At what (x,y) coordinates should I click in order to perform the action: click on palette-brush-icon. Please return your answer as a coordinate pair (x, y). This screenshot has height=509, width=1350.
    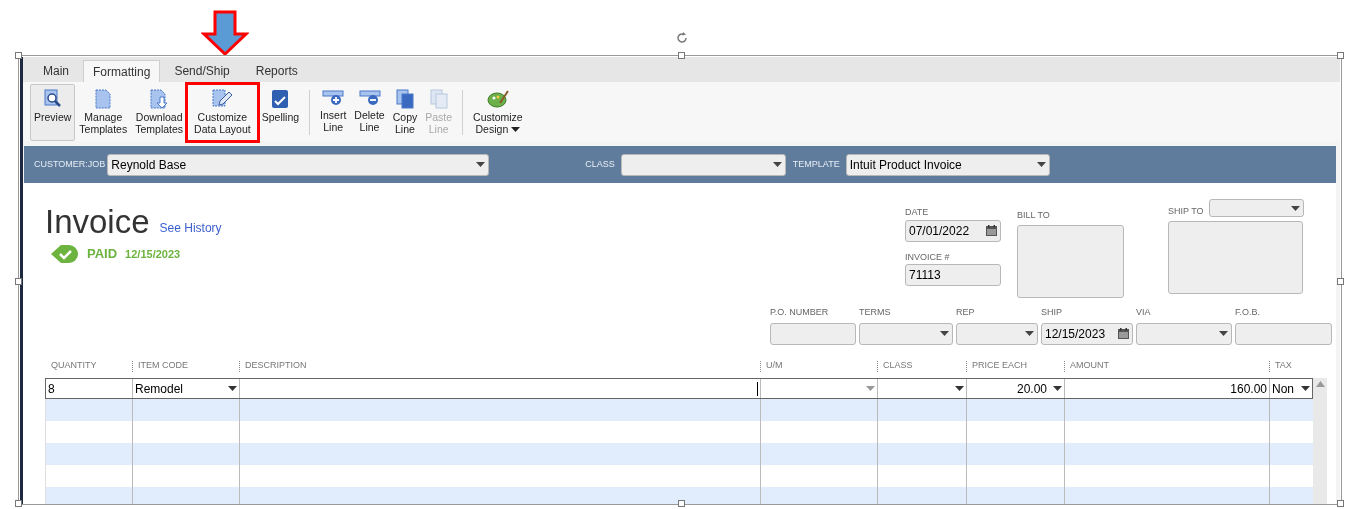
    Looking at the image, I should click on (497, 99).